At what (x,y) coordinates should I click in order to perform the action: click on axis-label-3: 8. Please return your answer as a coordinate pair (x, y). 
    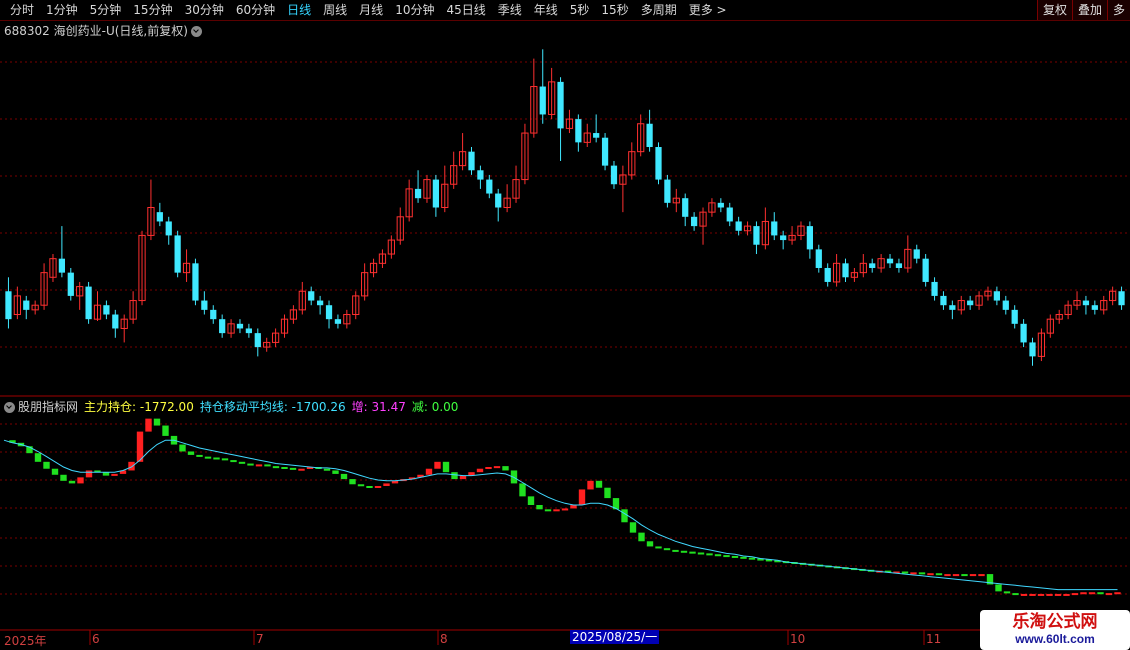
    Looking at the image, I should click on (444, 639).